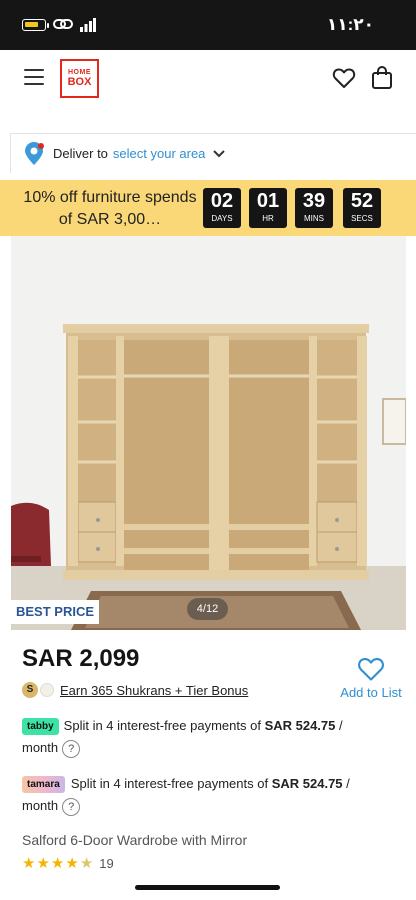 The height and width of the screenshot is (900, 416). What do you see at coordinates (219, 153) in the screenshot?
I see `chevron-down-icon` at bounding box center [219, 153].